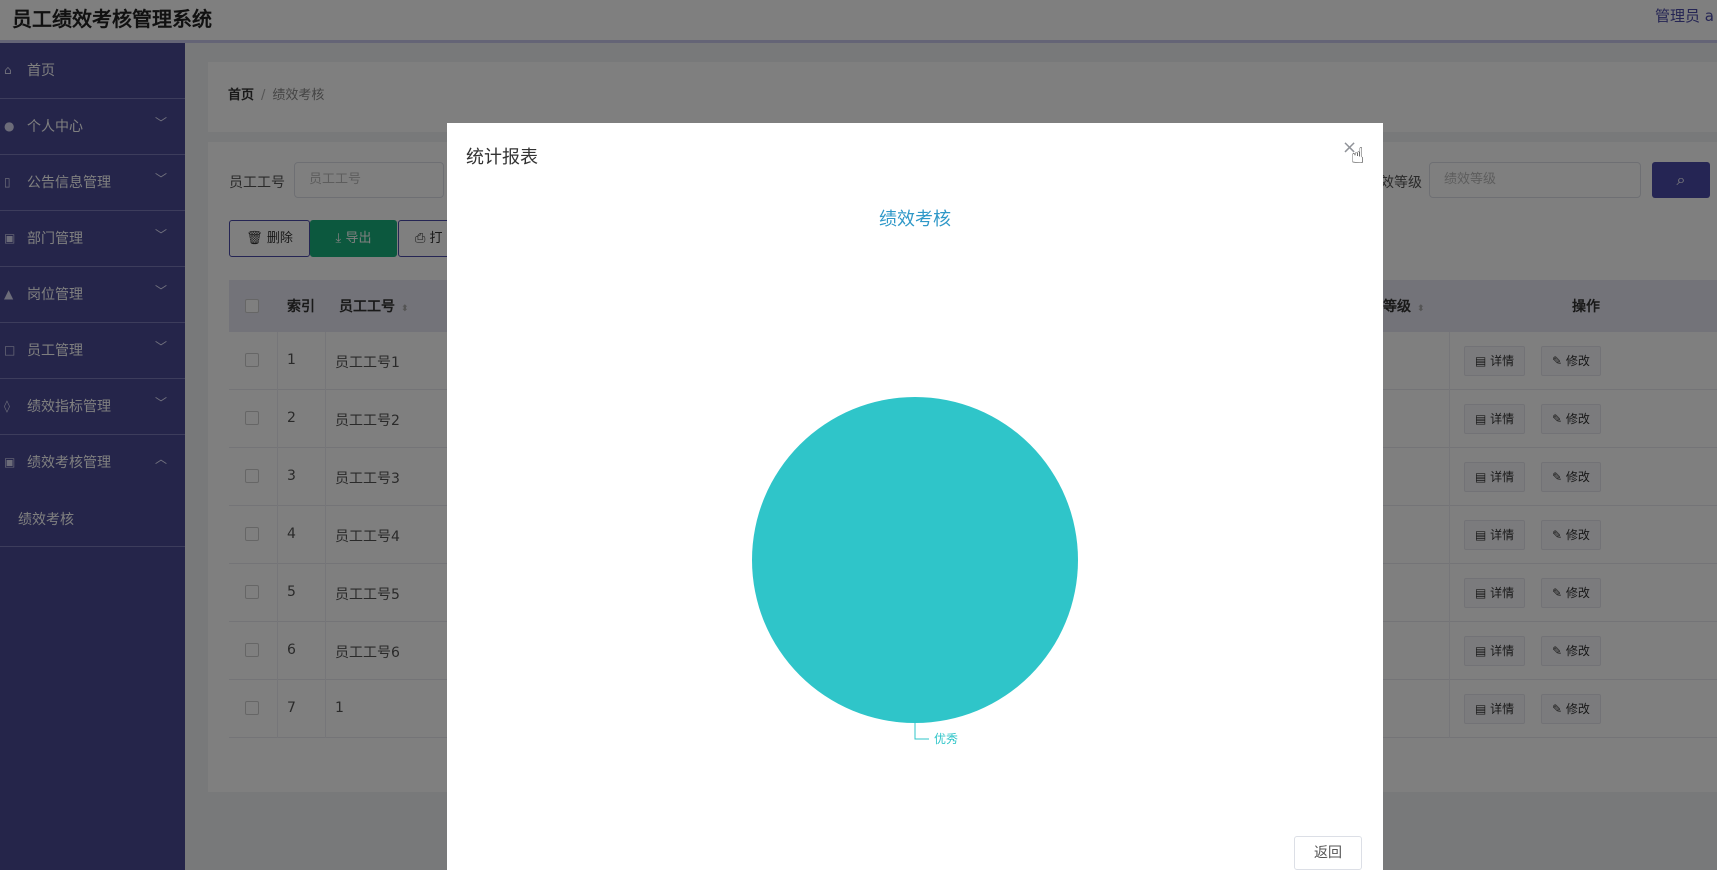 This screenshot has height=870, width=1717. What do you see at coordinates (915, 560) in the screenshot?
I see `pie-slice` at bounding box center [915, 560].